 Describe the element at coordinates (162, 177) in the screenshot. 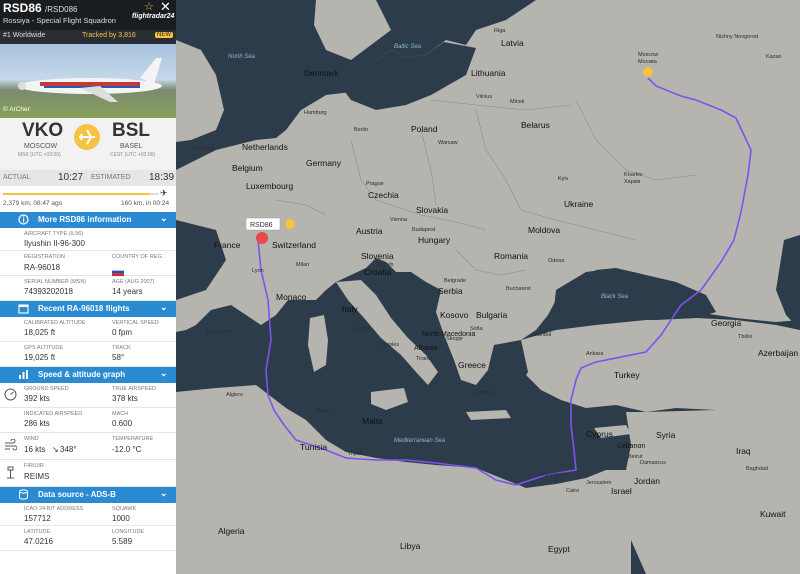

I see `estimated-time: 18:39` at that location.